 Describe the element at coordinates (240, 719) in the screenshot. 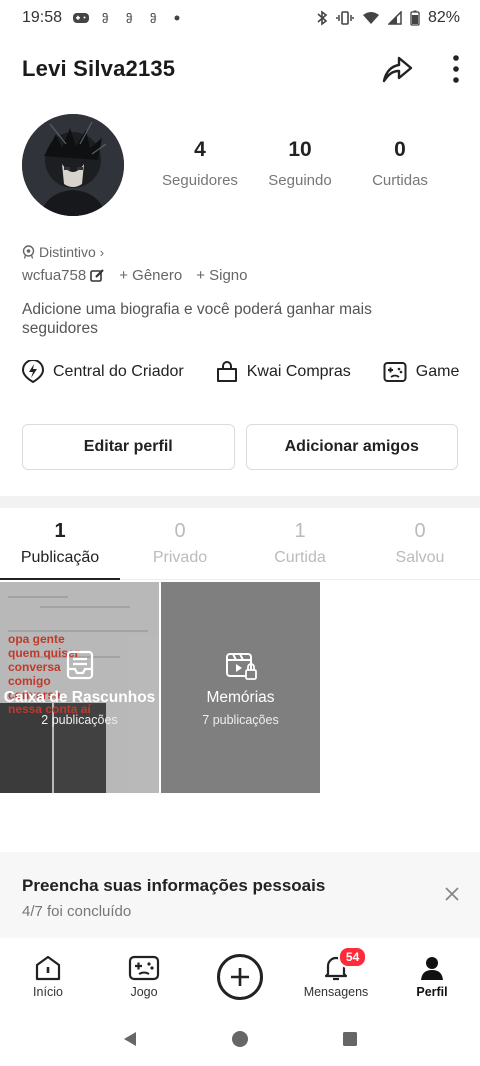

I see `memories-count: 7 publicações` at that location.